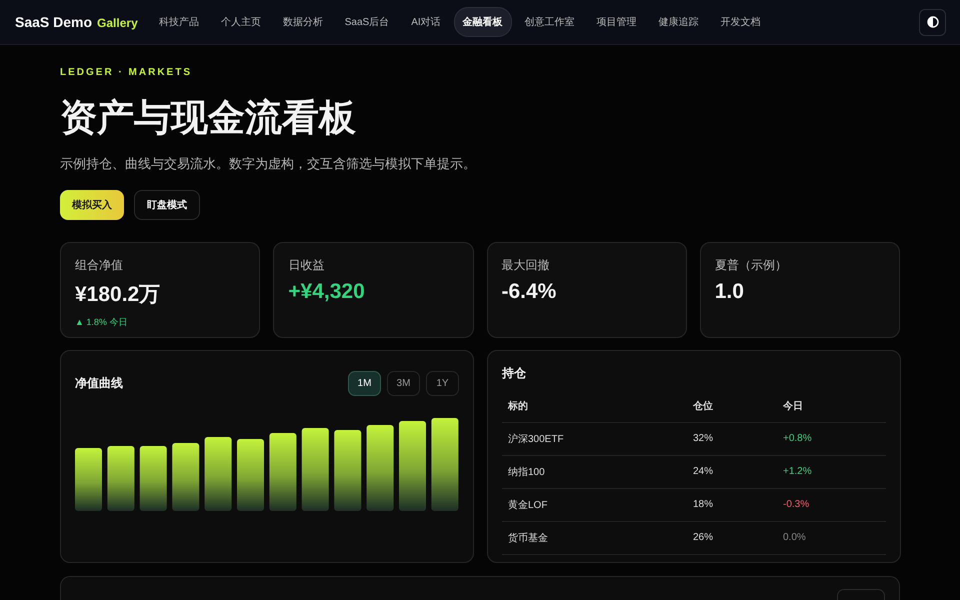 The image size is (960, 600). Describe the element at coordinates (617, 22) in the screenshot. I see `nav-link: 项目管理` at that location.